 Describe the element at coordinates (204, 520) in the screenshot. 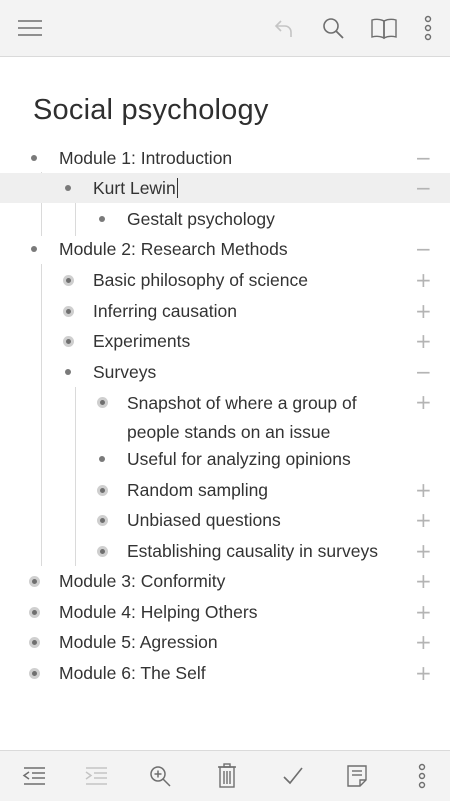

I see `outline-item-text: Unbiased questions` at that location.